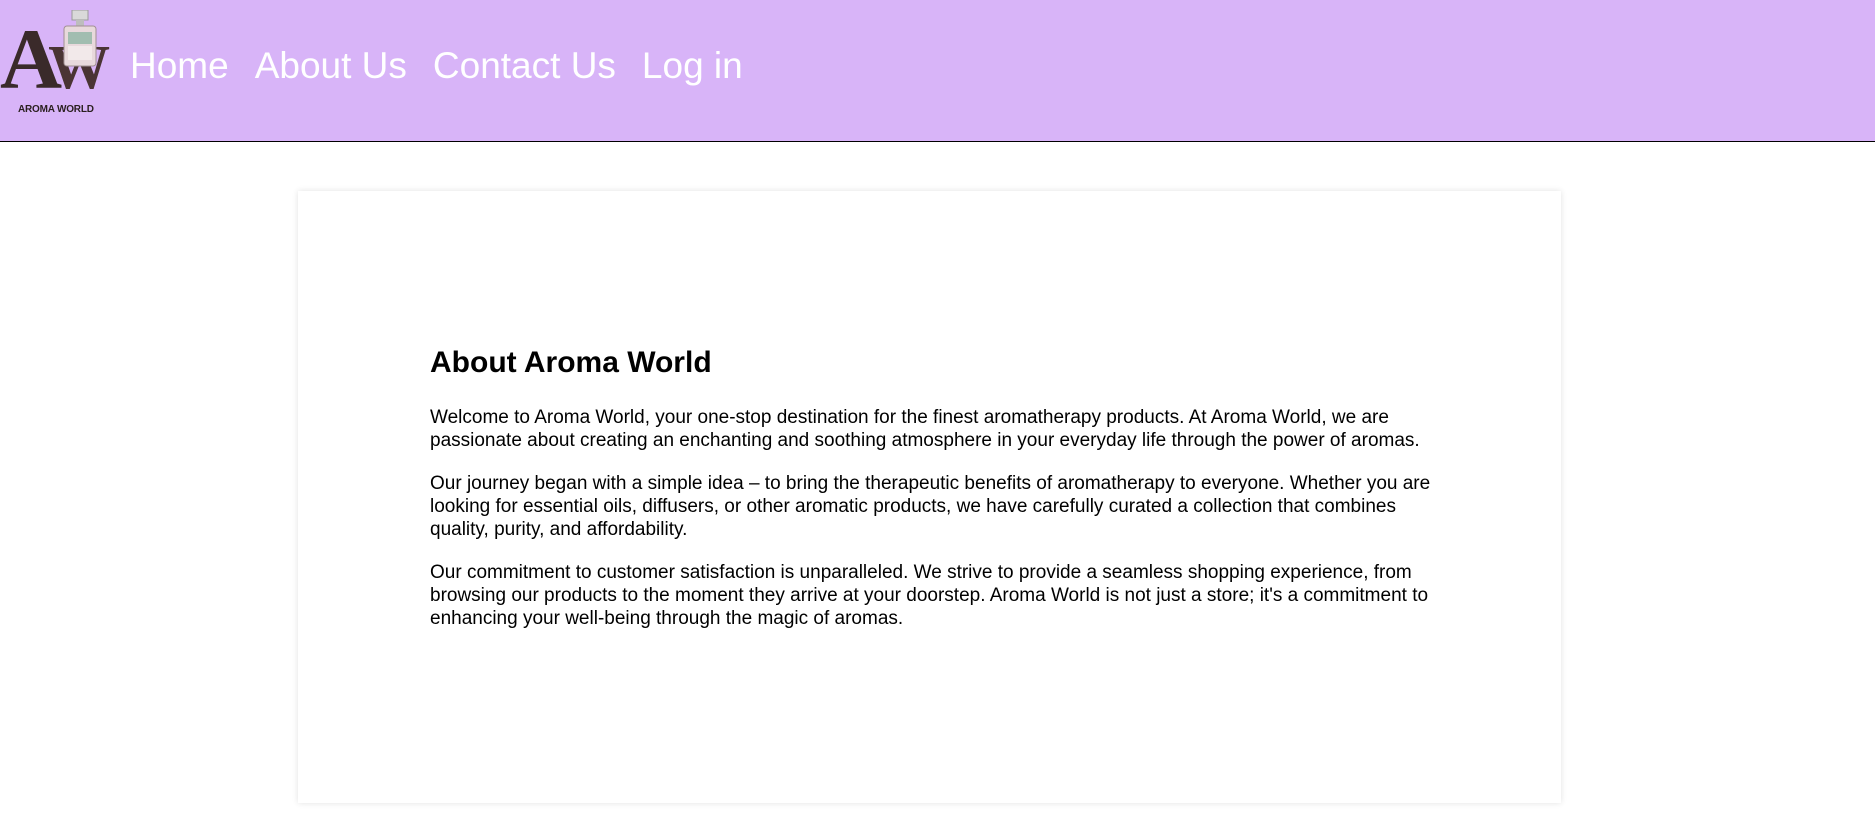 The width and height of the screenshot is (1875, 822). I want to click on about-title: About Aroma World, so click(571, 362).